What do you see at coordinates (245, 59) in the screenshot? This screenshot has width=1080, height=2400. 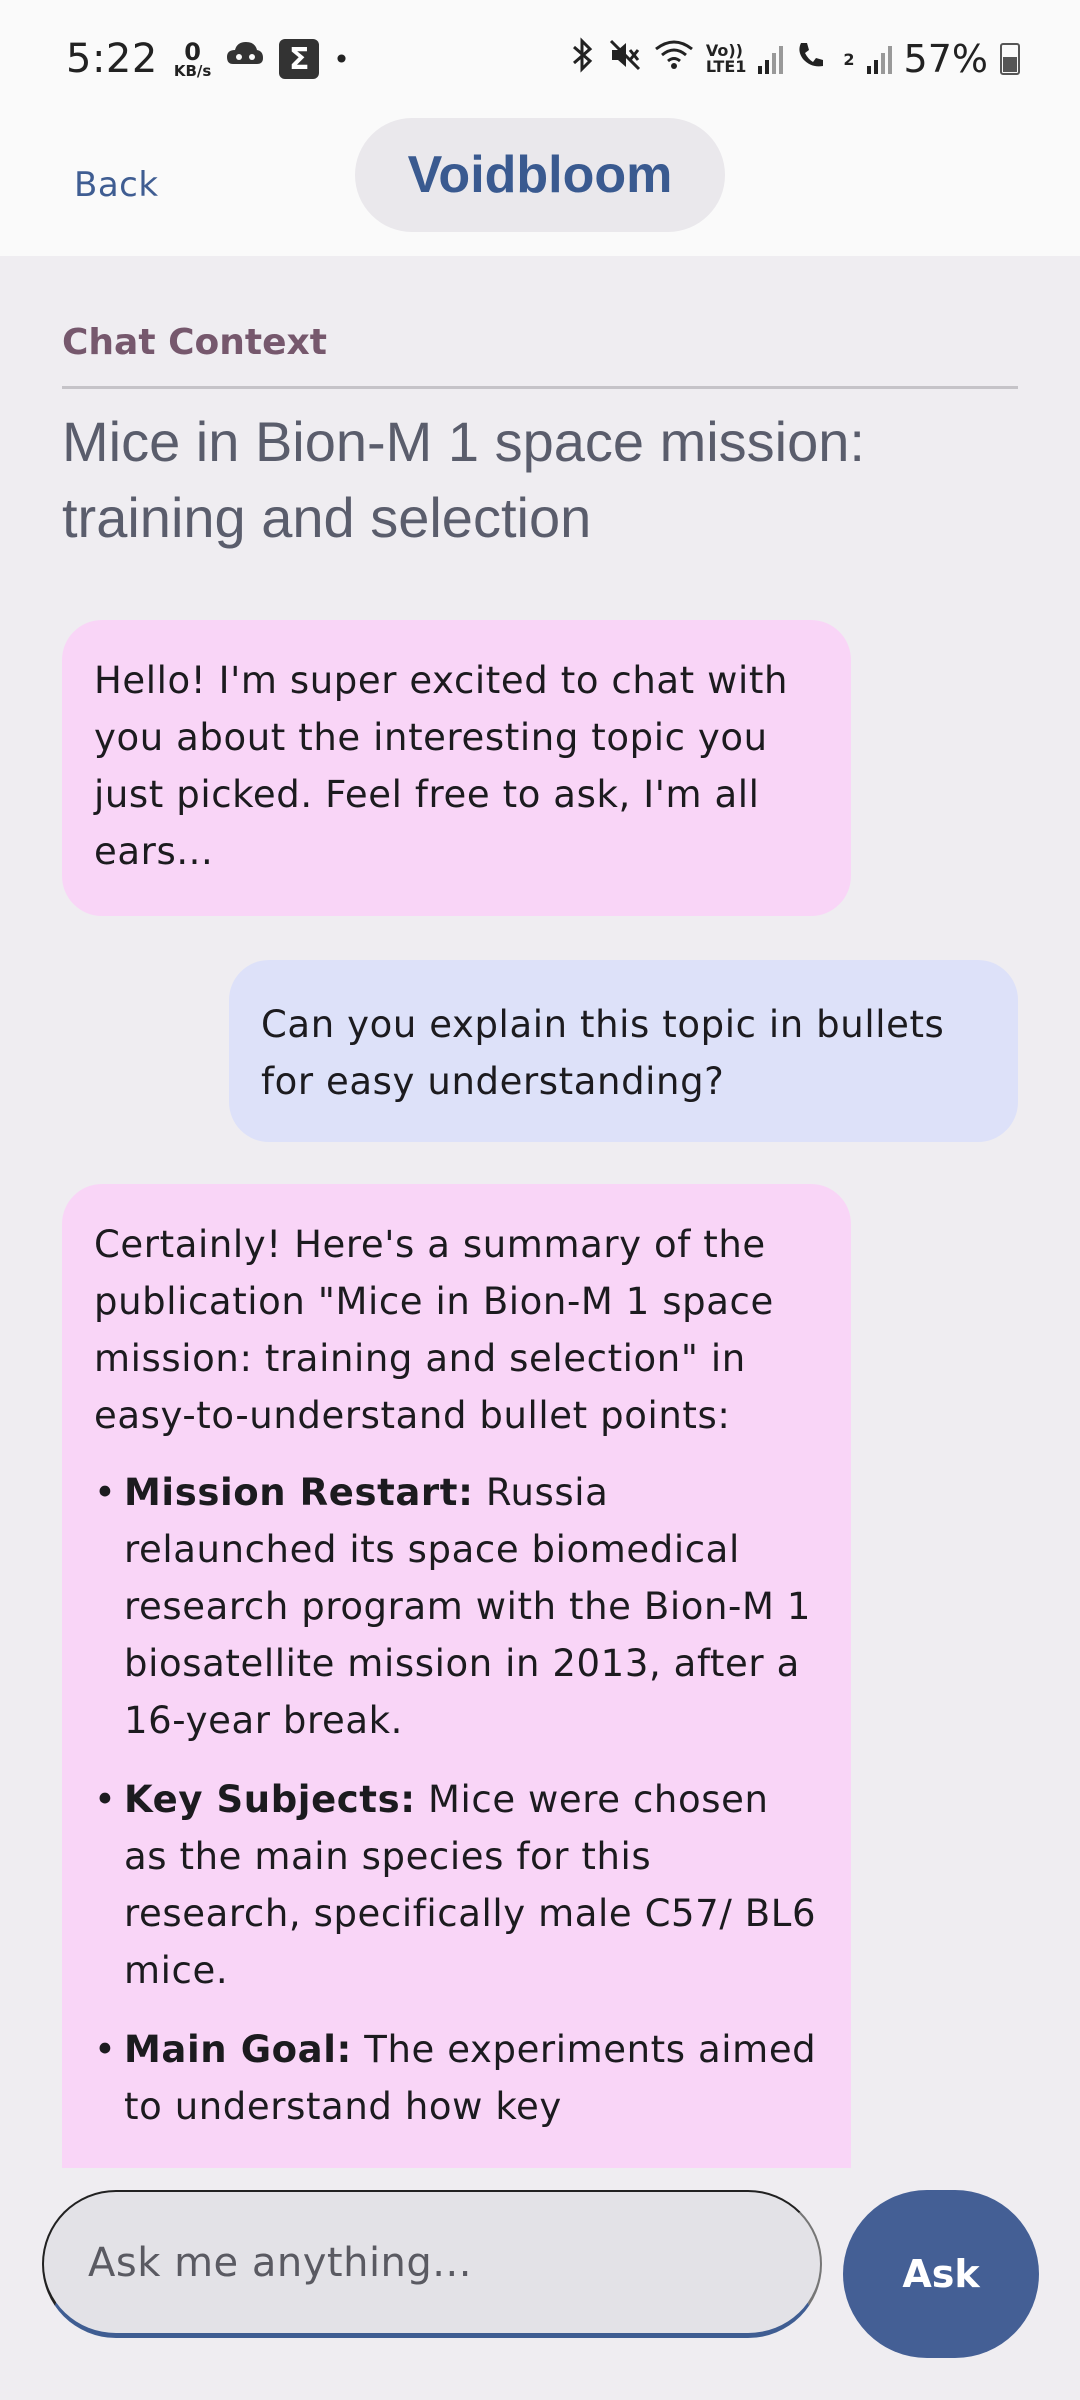 I see `cloud-game-icon` at bounding box center [245, 59].